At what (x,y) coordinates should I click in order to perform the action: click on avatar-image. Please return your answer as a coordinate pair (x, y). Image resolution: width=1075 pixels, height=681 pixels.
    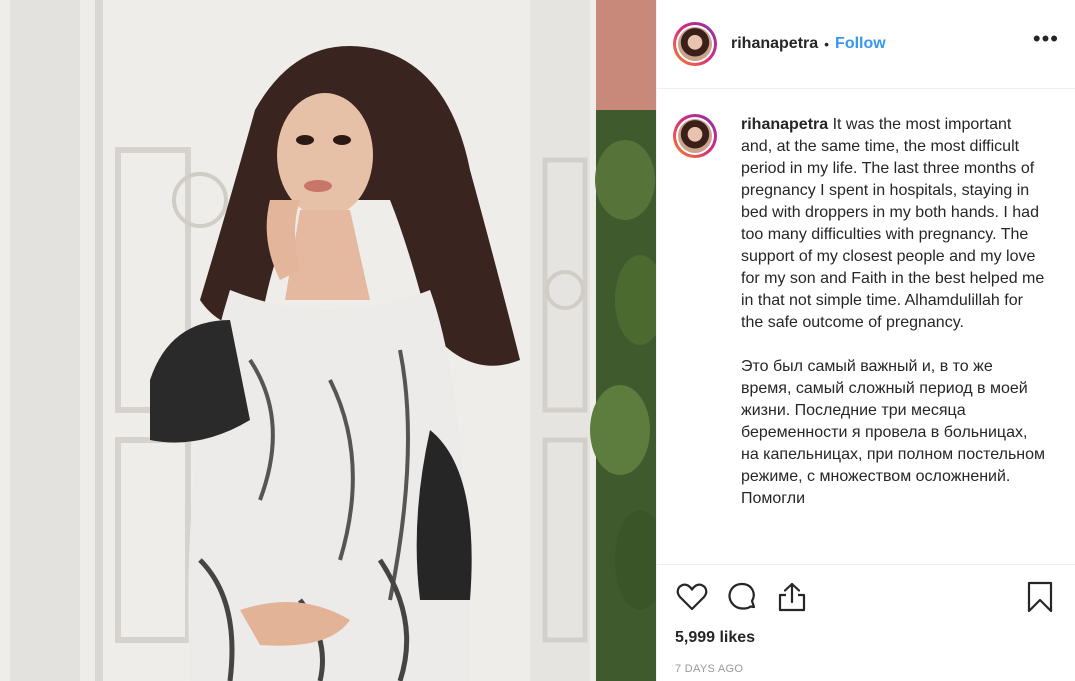
    Looking at the image, I should click on (695, 44).